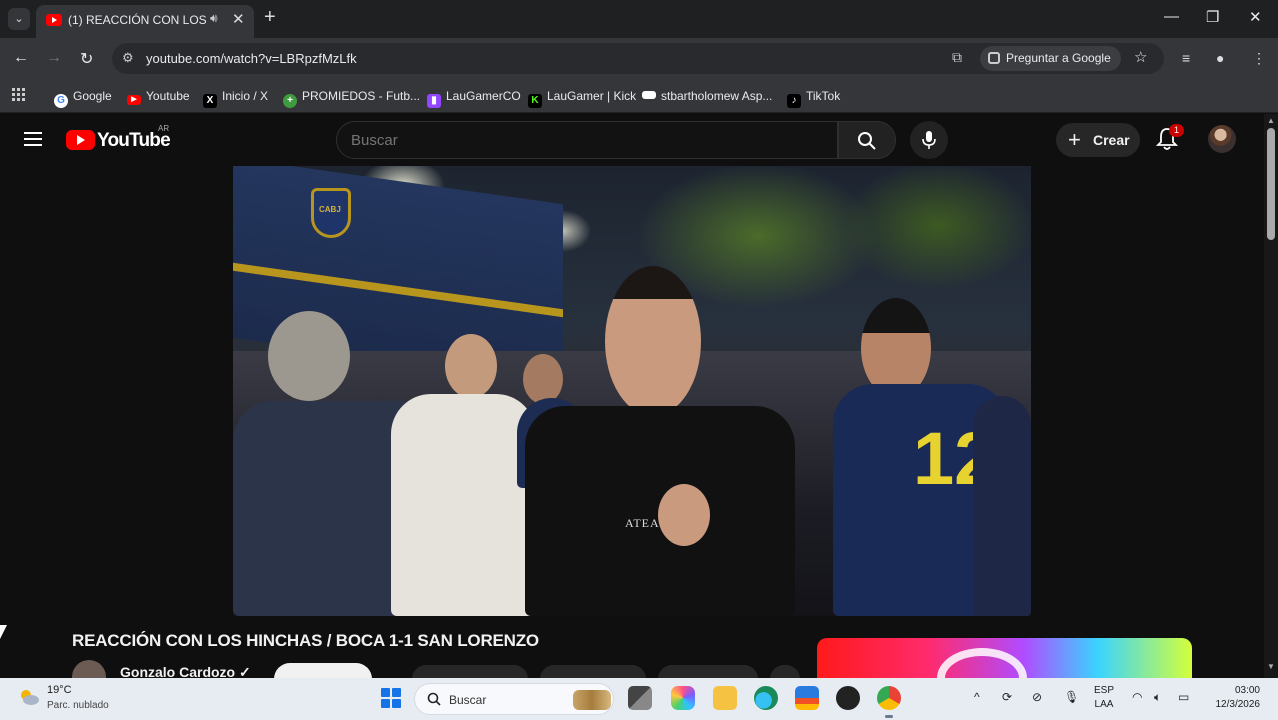 This screenshot has height=720, width=1278. Describe the element at coordinates (1037, 697) in the screenshot. I see `vpn-icon: ⊘` at that location.